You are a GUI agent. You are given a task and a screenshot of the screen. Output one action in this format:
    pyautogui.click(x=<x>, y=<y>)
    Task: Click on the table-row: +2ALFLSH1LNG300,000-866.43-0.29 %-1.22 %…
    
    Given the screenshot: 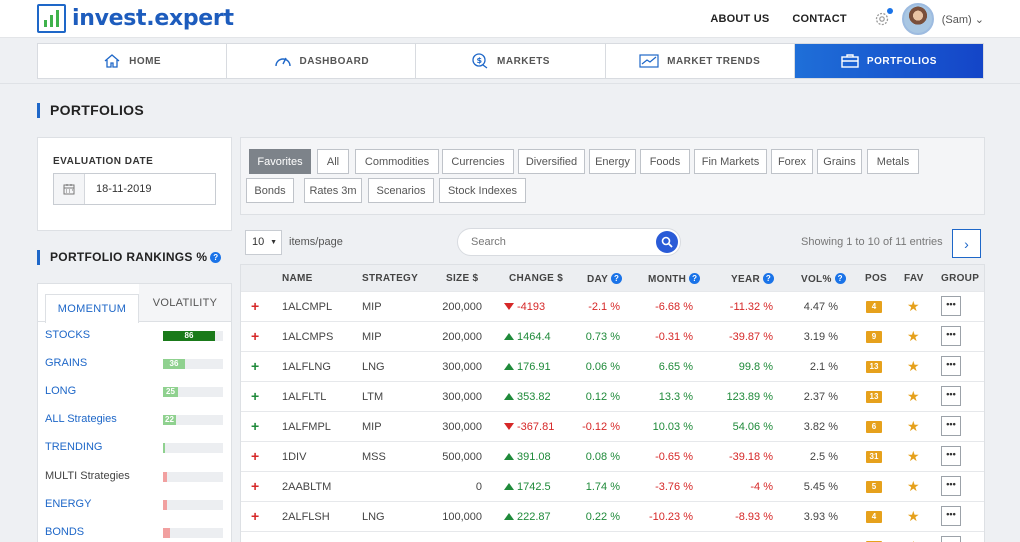 What is the action you would take?
    pyautogui.click(x=612, y=536)
    